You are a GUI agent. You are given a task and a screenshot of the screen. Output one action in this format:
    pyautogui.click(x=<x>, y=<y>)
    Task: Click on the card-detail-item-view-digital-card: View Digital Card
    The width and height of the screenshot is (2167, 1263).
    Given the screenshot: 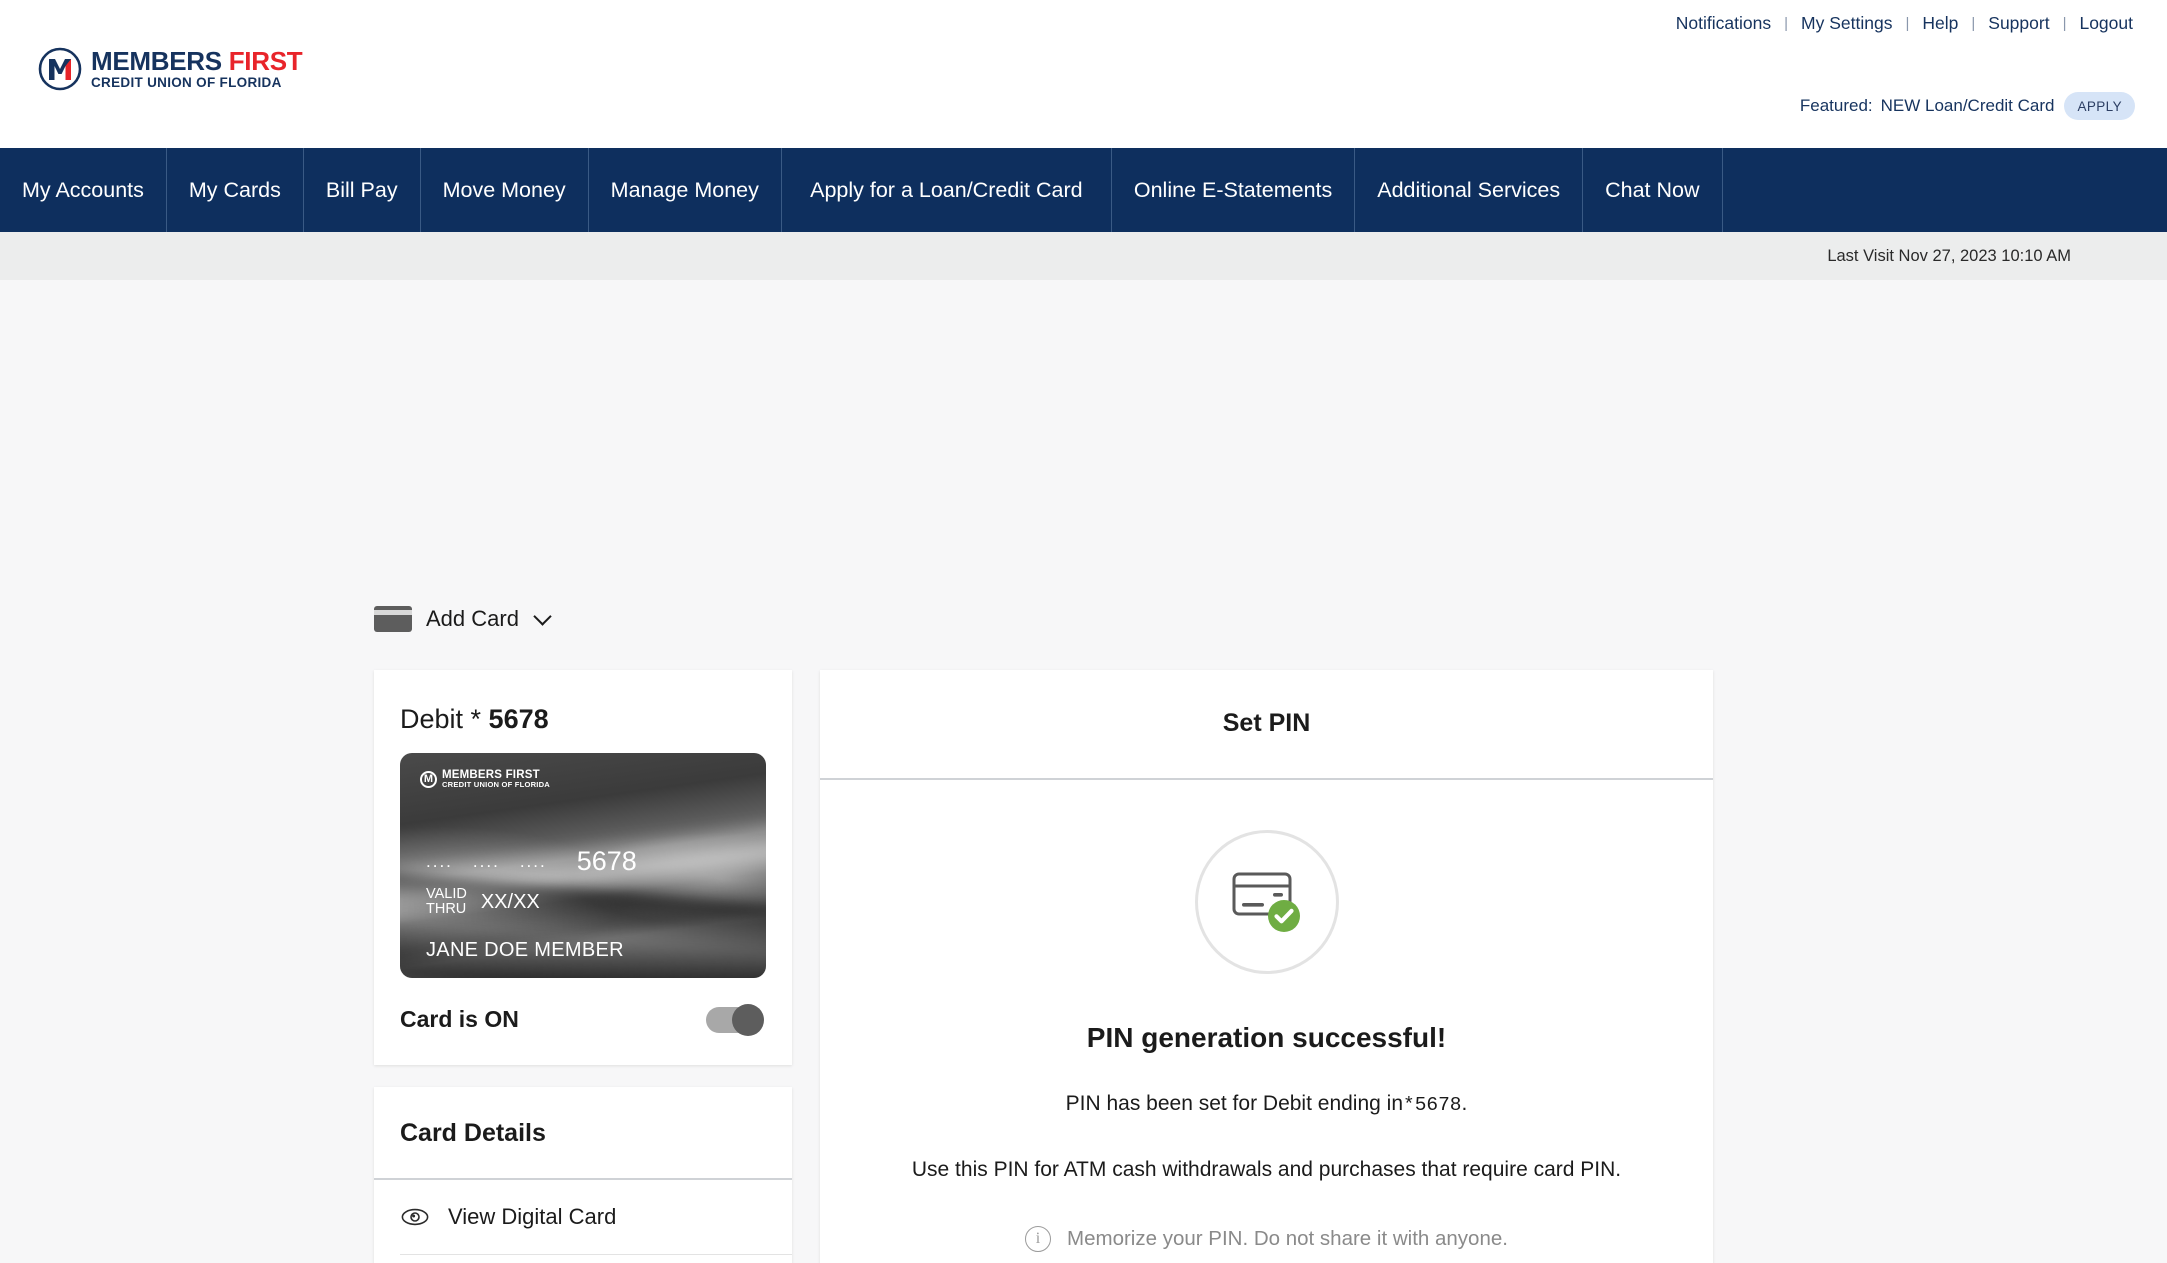 What is the action you would take?
    pyautogui.click(x=583, y=1217)
    